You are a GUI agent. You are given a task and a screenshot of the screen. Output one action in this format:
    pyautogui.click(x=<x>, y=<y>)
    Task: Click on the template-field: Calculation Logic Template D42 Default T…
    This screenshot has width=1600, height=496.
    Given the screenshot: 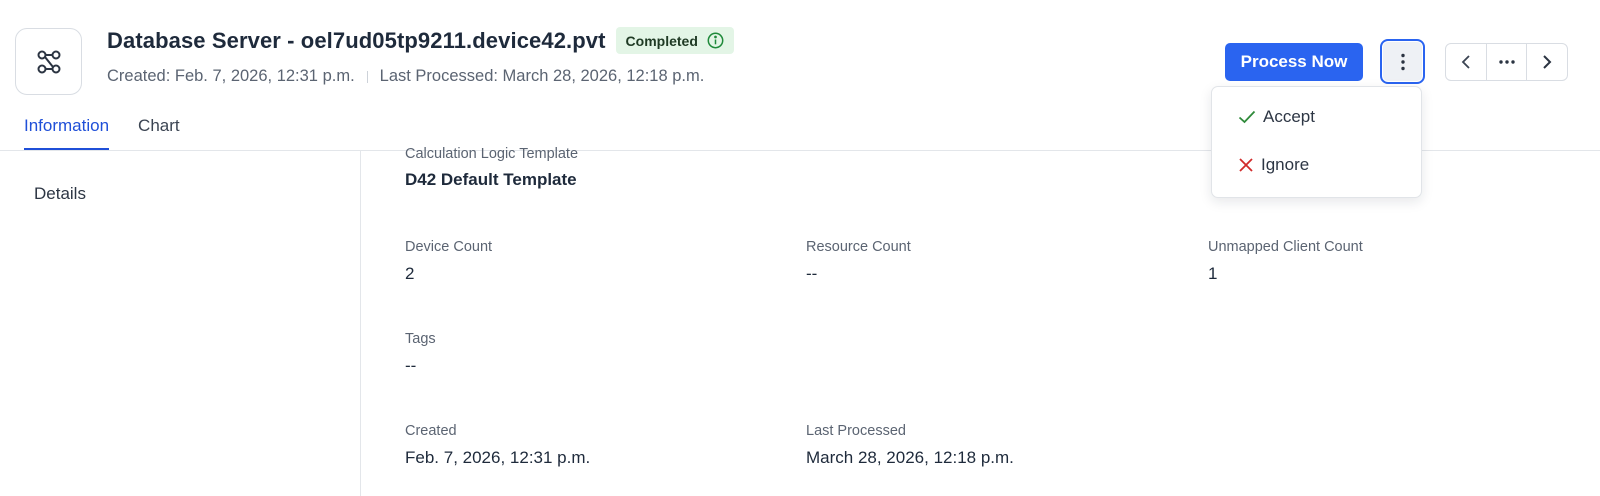 What is the action you would take?
    pyautogui.click(x=491, y=168)
    